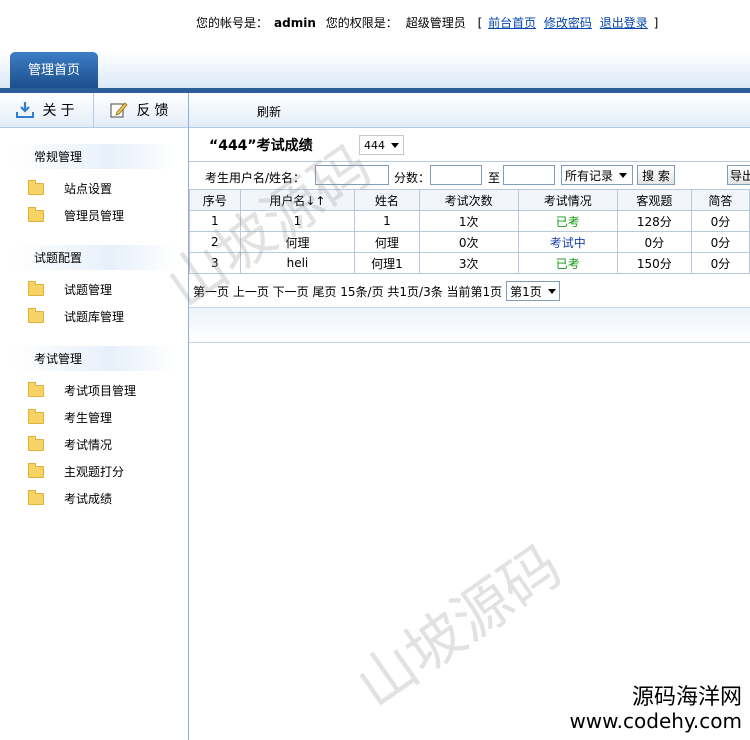 Image resolution: width=750 pixels, height=740 pixels. What do you see at coordinates (60, 111) in the screenshot?
I see `about-label: 关于` at bounding box center [60, 111].